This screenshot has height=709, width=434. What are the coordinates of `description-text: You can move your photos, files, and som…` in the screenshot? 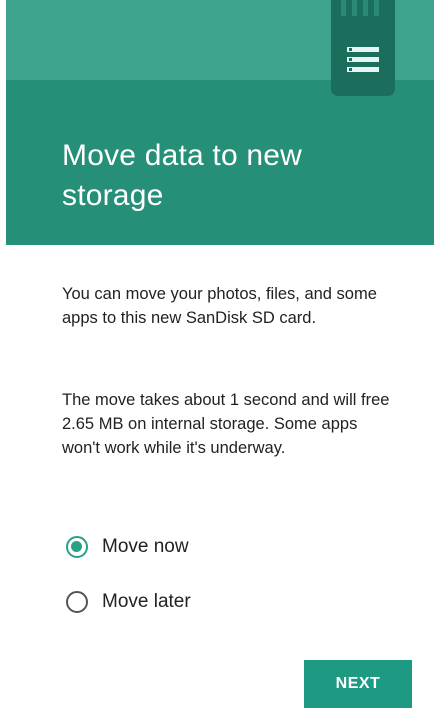 It's located at (219, 306).